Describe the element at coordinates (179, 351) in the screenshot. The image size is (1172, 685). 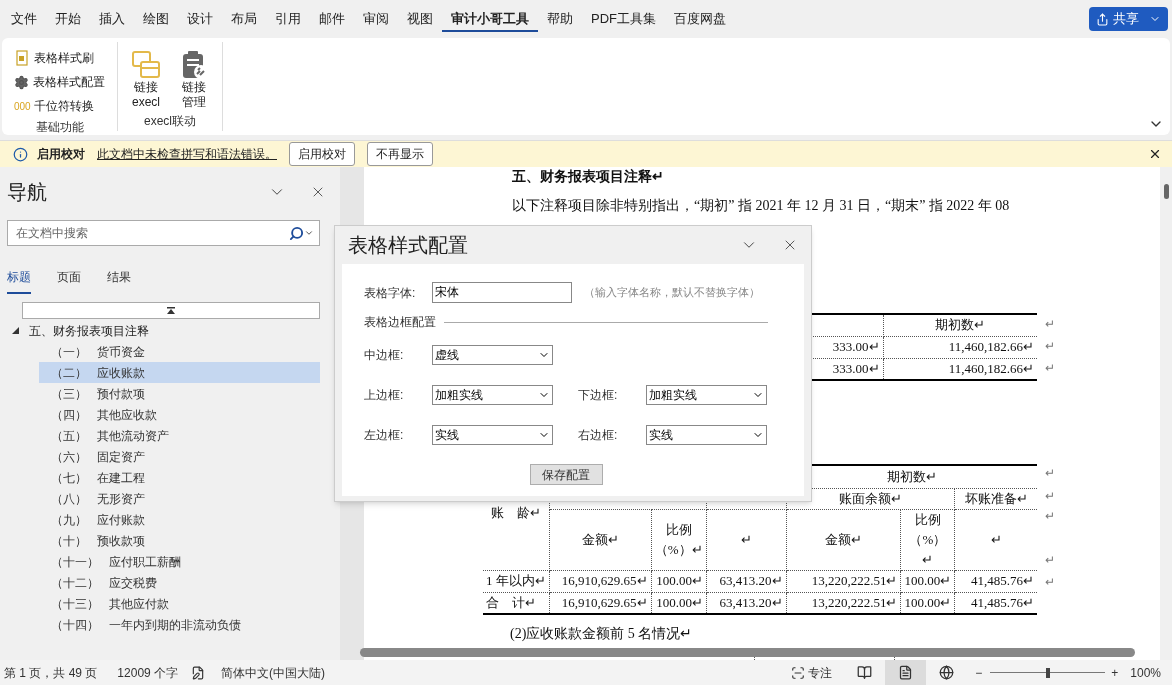
I see `heading-item: （一） 货币资金` at that location.